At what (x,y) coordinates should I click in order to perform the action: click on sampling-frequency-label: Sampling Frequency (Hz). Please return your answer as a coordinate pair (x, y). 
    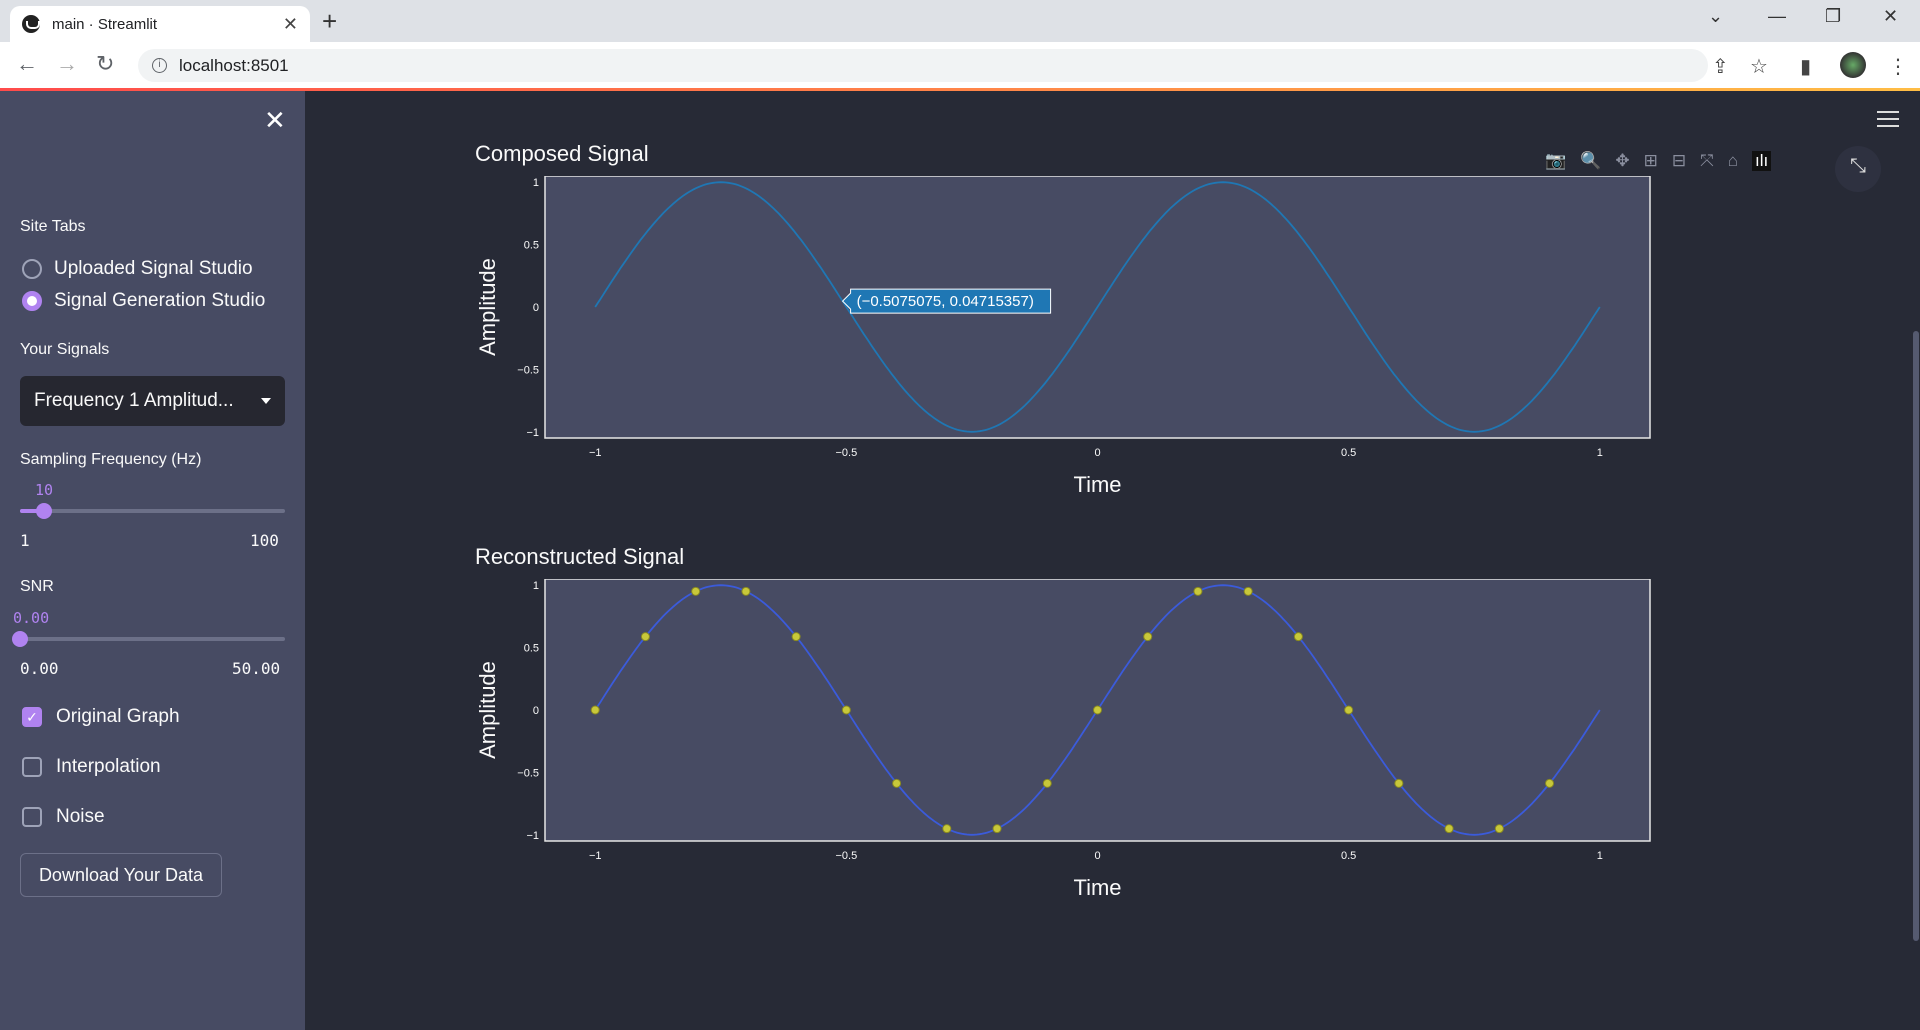
    Looking at the image, I should click on (111, 459).